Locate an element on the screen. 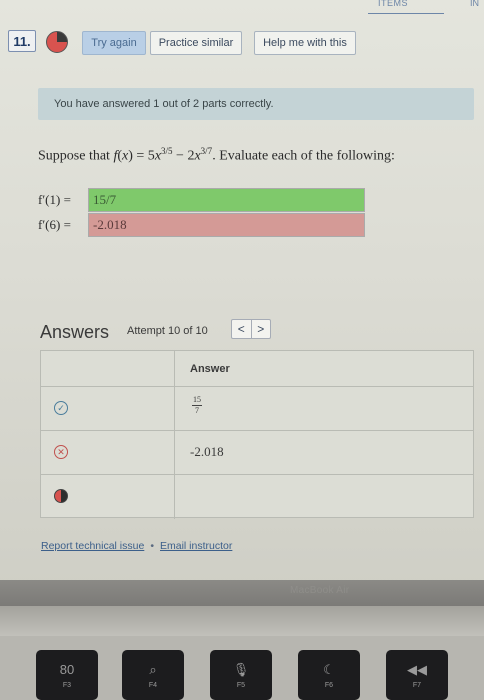 The height and width of the screenshot is (700, 484). table-row: ✓ 15 7 is located at coordinates (257, 409).